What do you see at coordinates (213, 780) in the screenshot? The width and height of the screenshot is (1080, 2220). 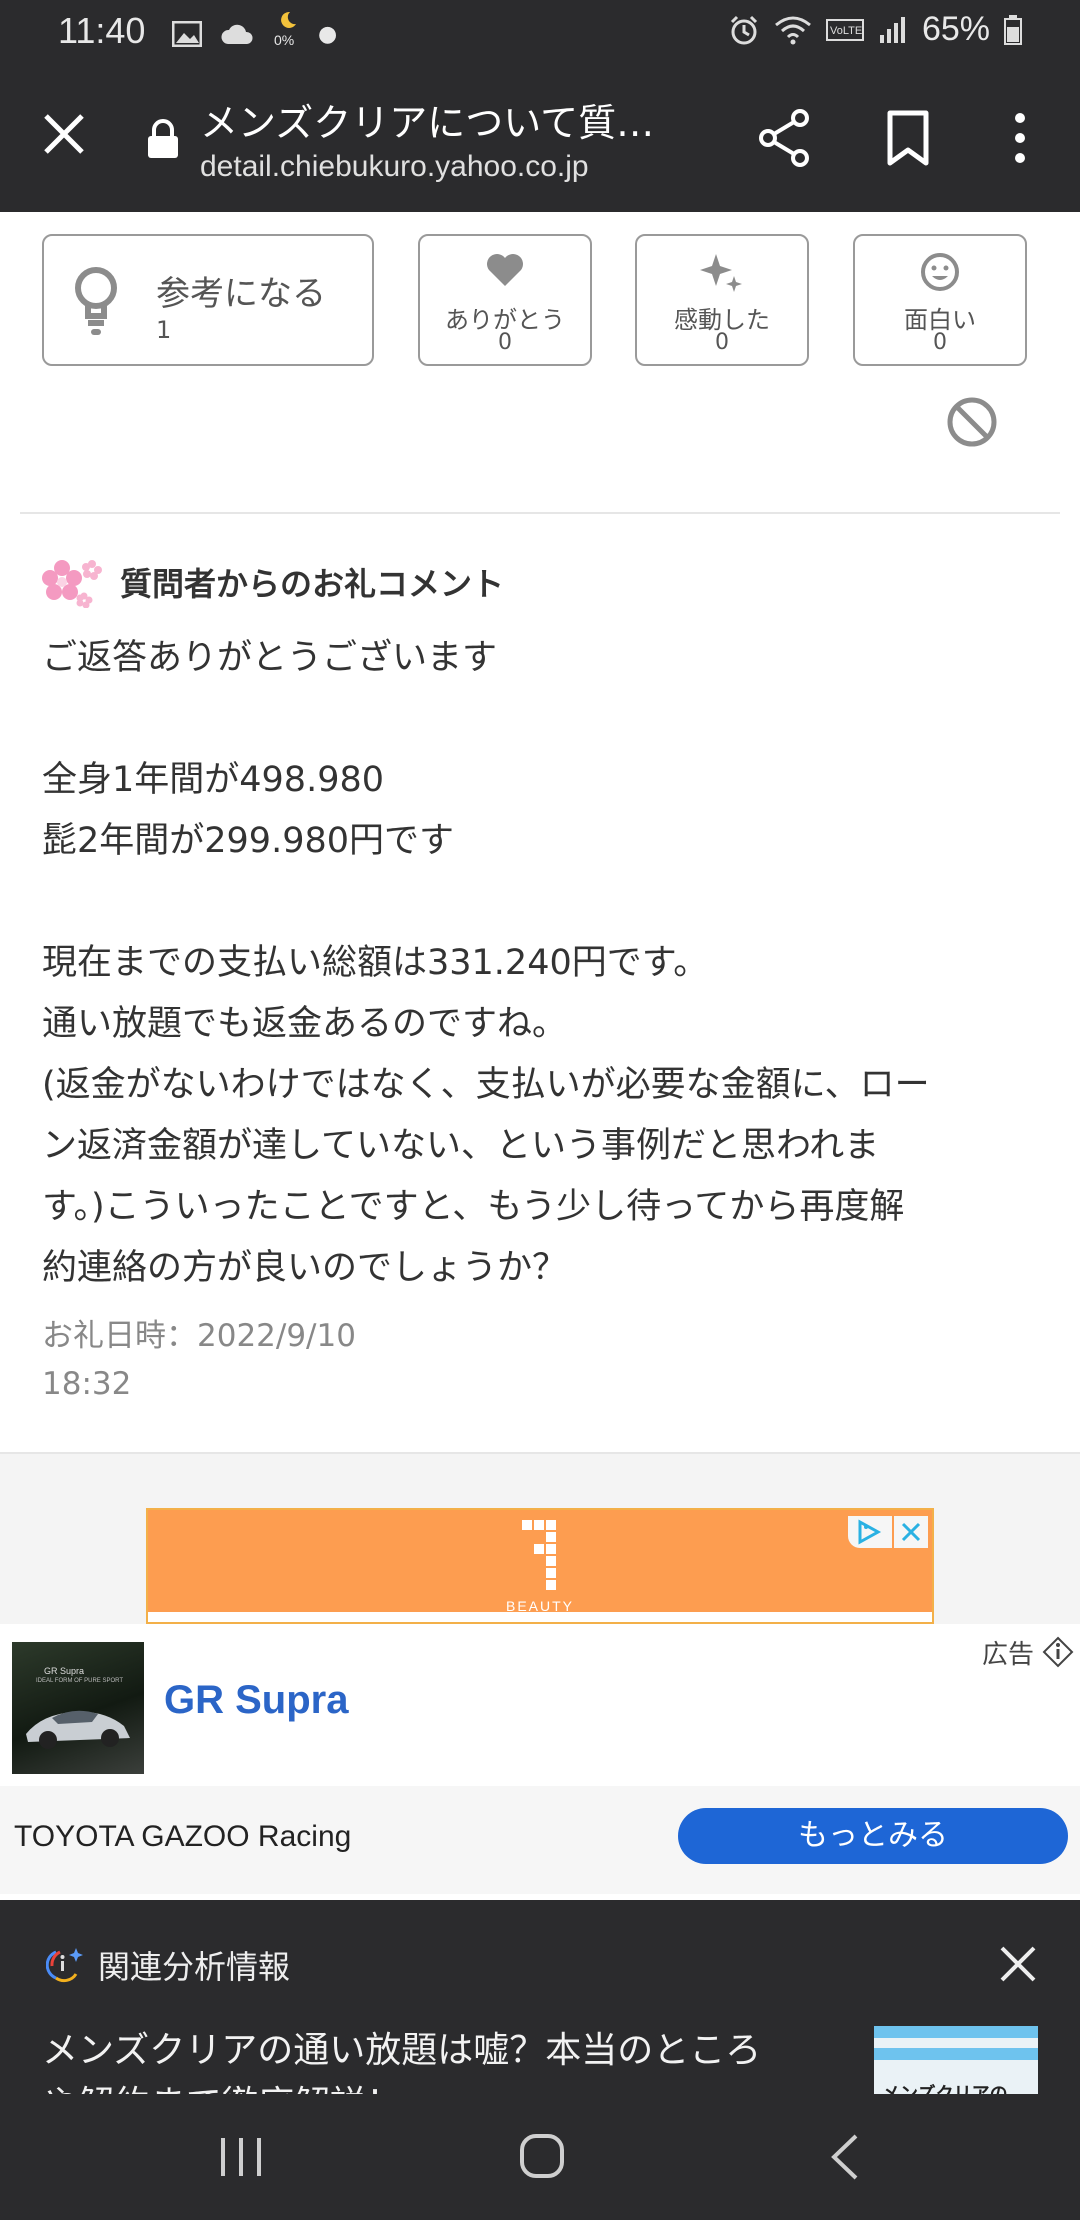 I see `comment-line: 全身1年間が498.980` at bounding box center [213, 780].